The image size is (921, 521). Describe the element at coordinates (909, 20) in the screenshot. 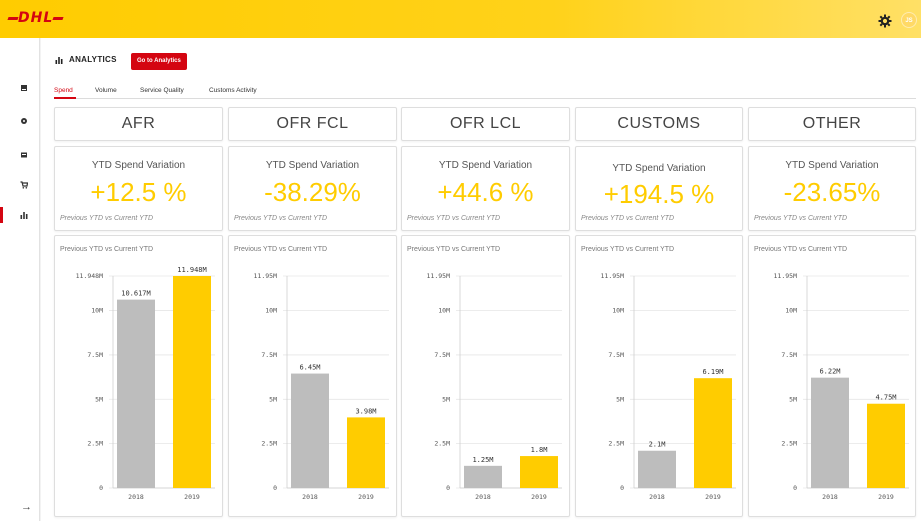

I see `avatar: JS` at that location.